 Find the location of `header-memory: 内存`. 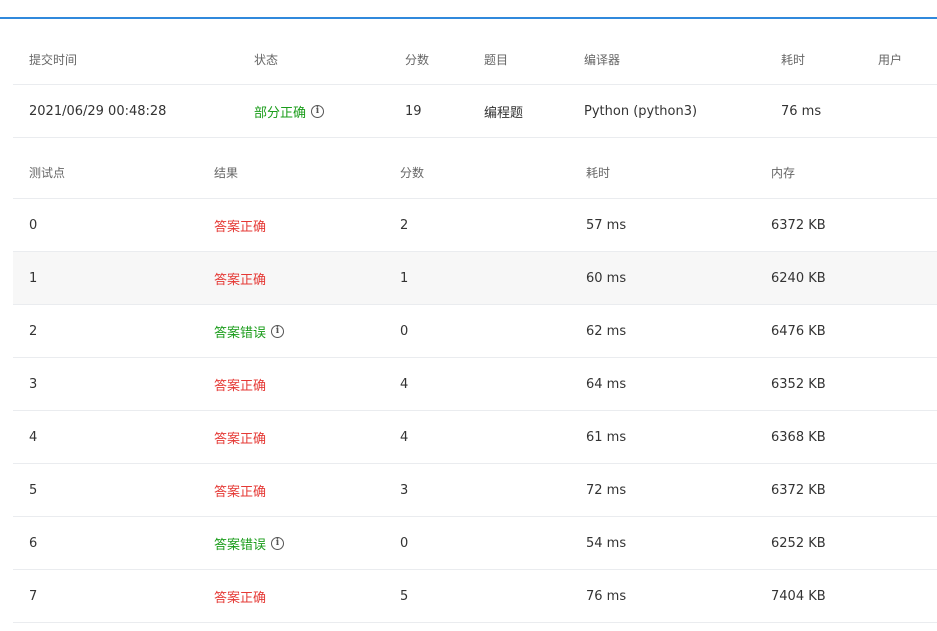

header-memory: 内存 is located at coordinates (783, 172).